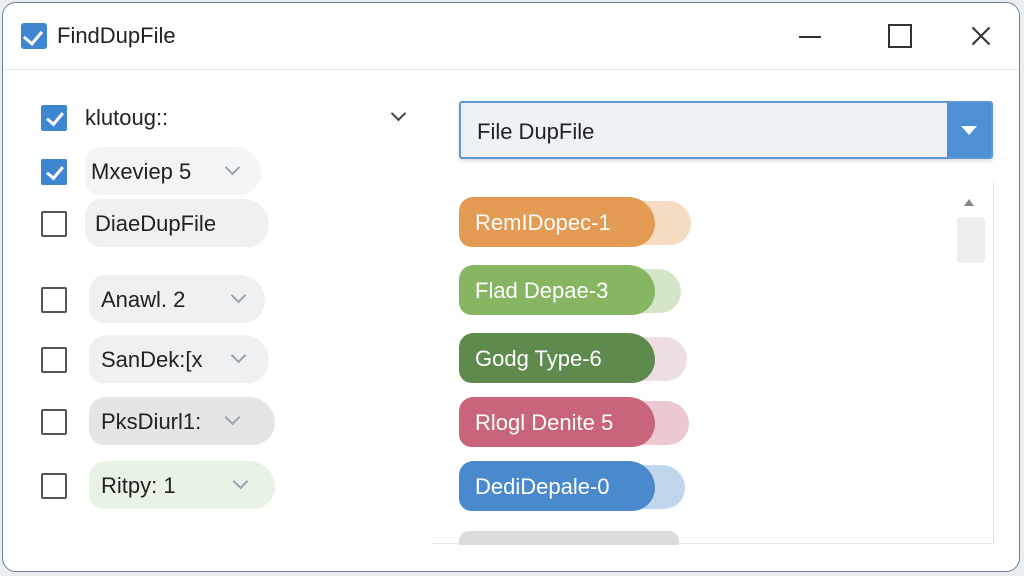 The image size is (1024, 576). Describe the element at coordinates (116, 35) in the screenshot. I see `window-title: FindDupFile` at that location.